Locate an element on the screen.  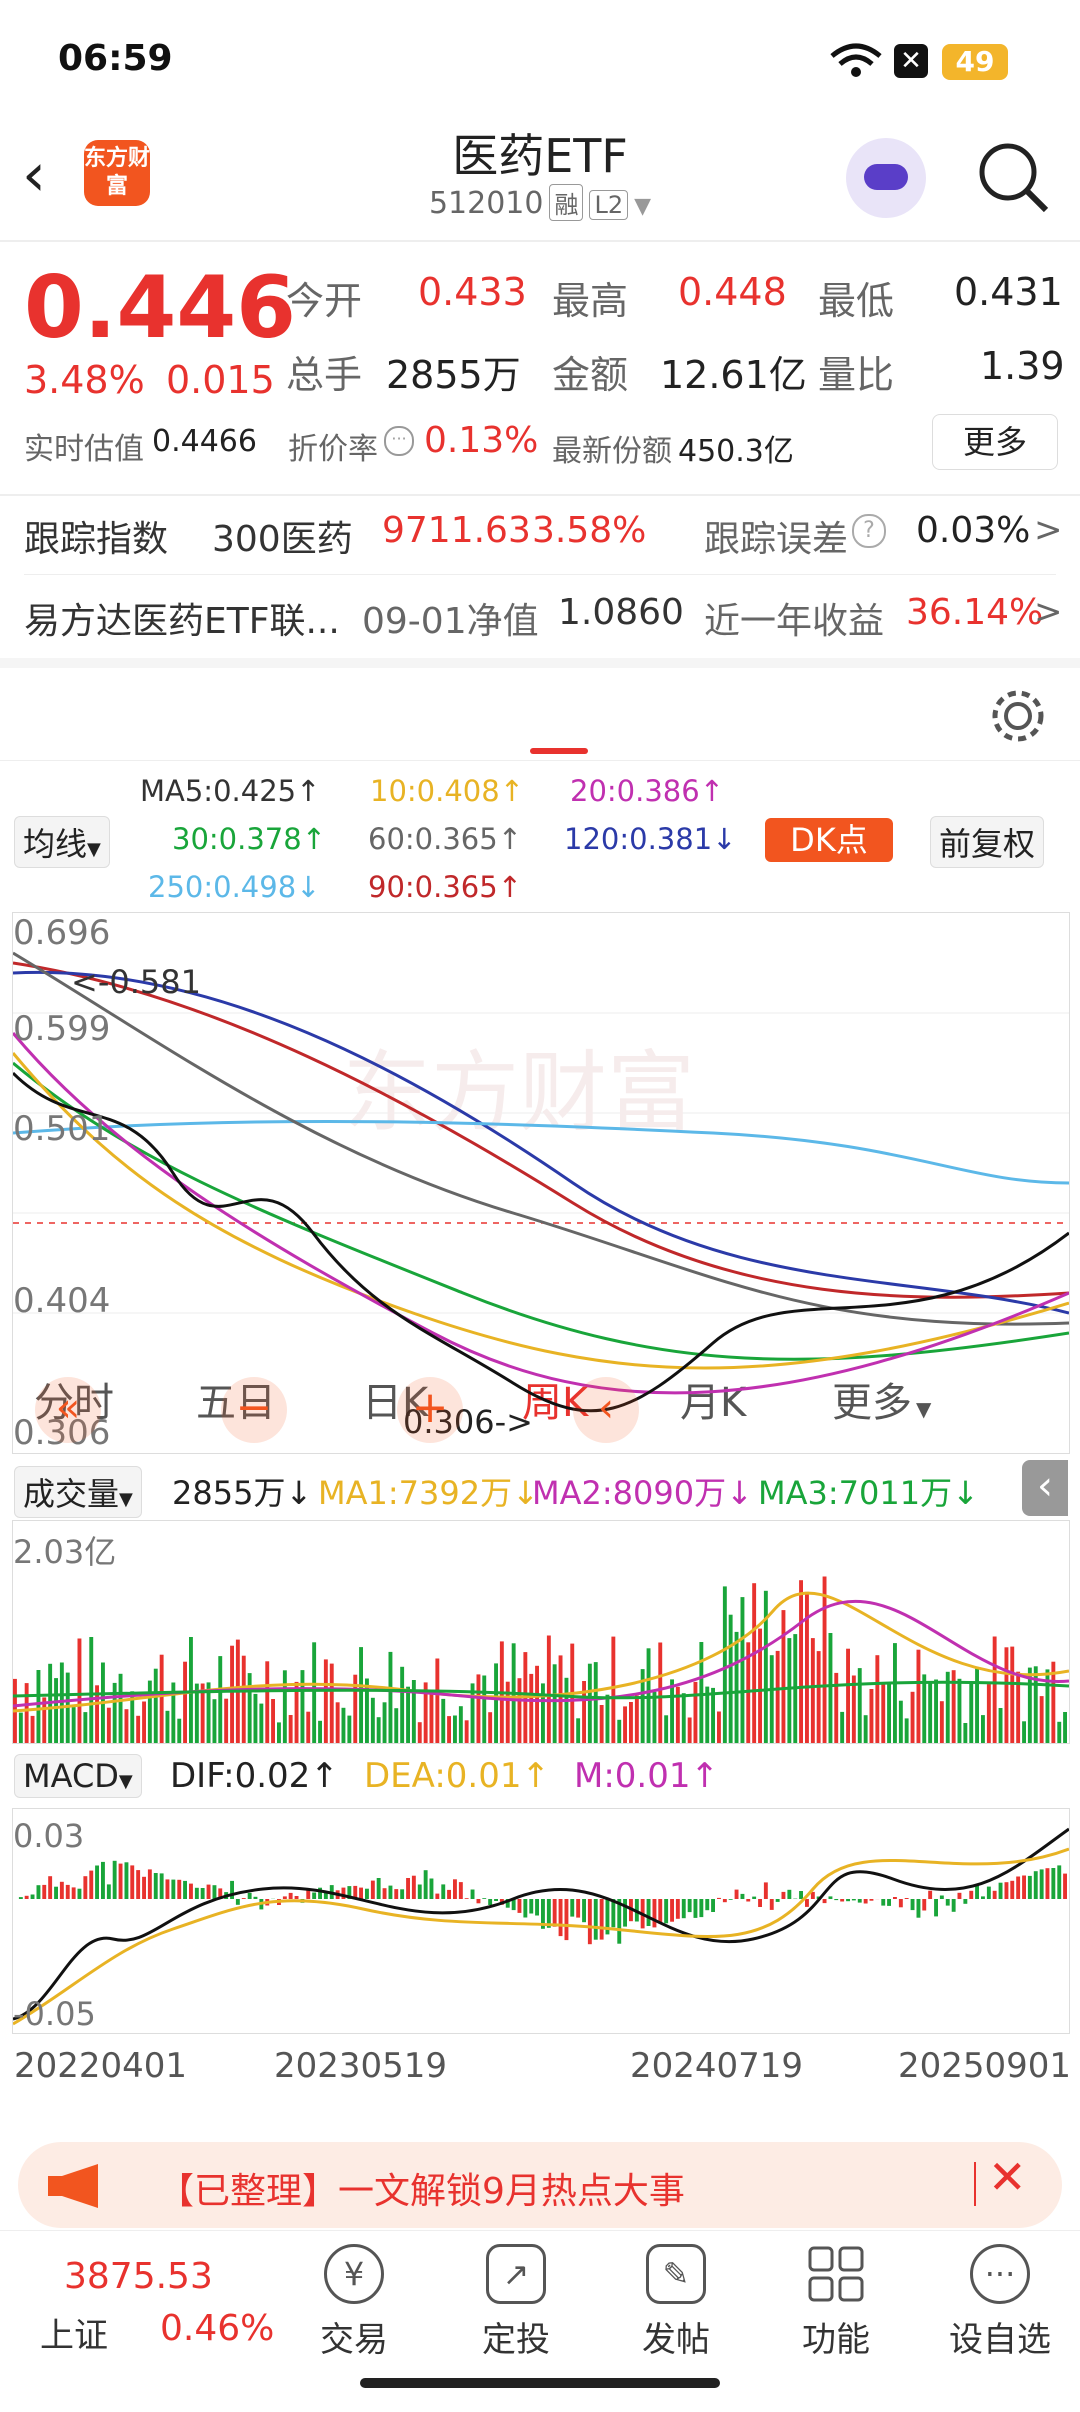
dk-point-button: DK点 is located at coordinates (829, 840).